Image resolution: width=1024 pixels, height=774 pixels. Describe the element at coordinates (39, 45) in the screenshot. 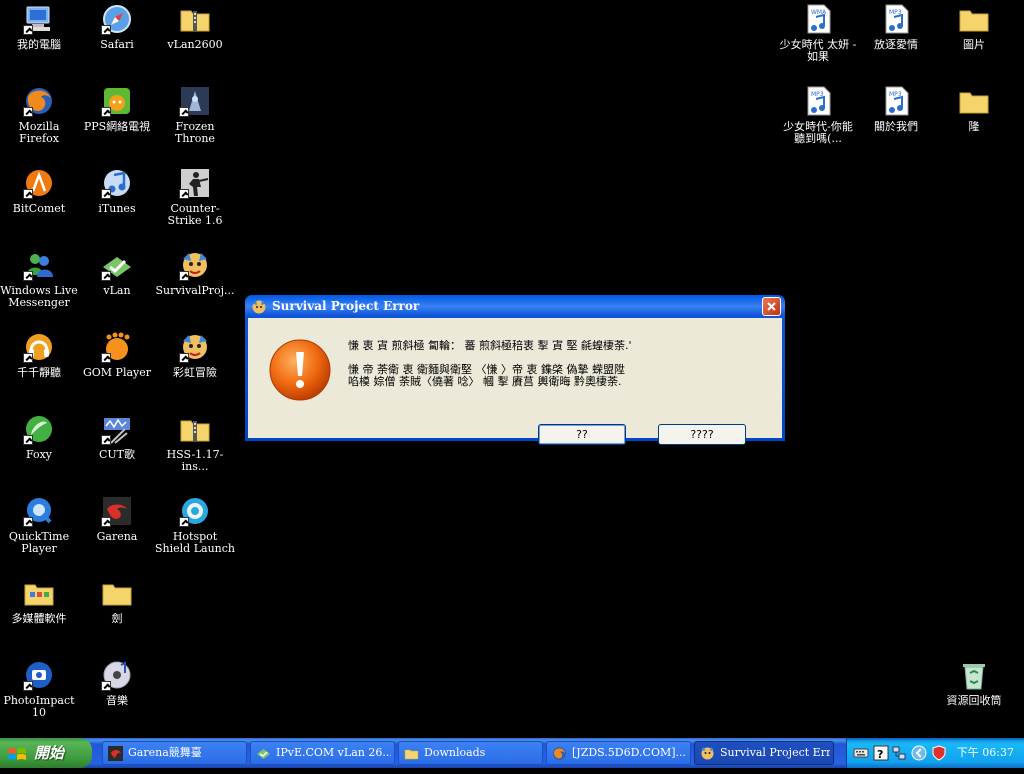

I see `desktop-icon-label: 我的電腦` at that location.